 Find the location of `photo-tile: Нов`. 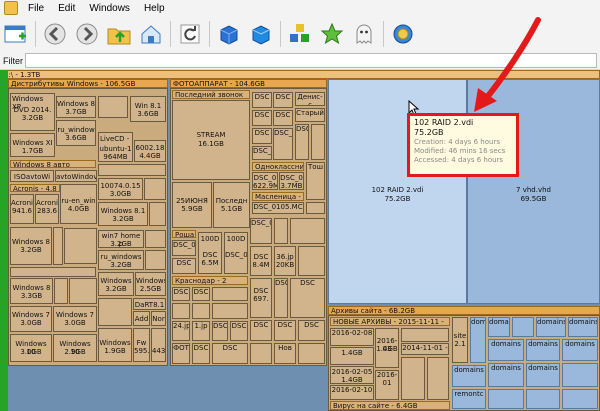

photo-tile: Нов is located at coordinates (285, 353).